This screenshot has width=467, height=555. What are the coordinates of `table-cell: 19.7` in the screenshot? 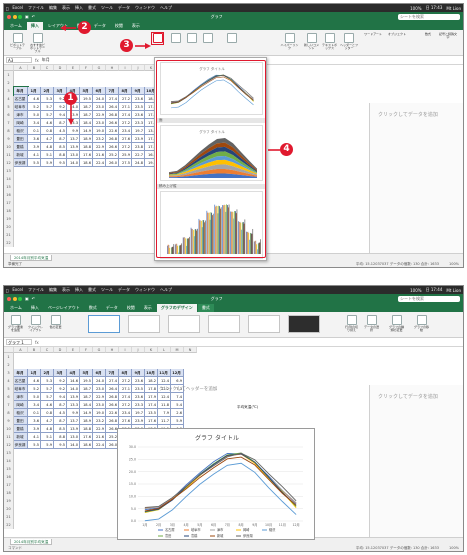 It's located at (138, 413).